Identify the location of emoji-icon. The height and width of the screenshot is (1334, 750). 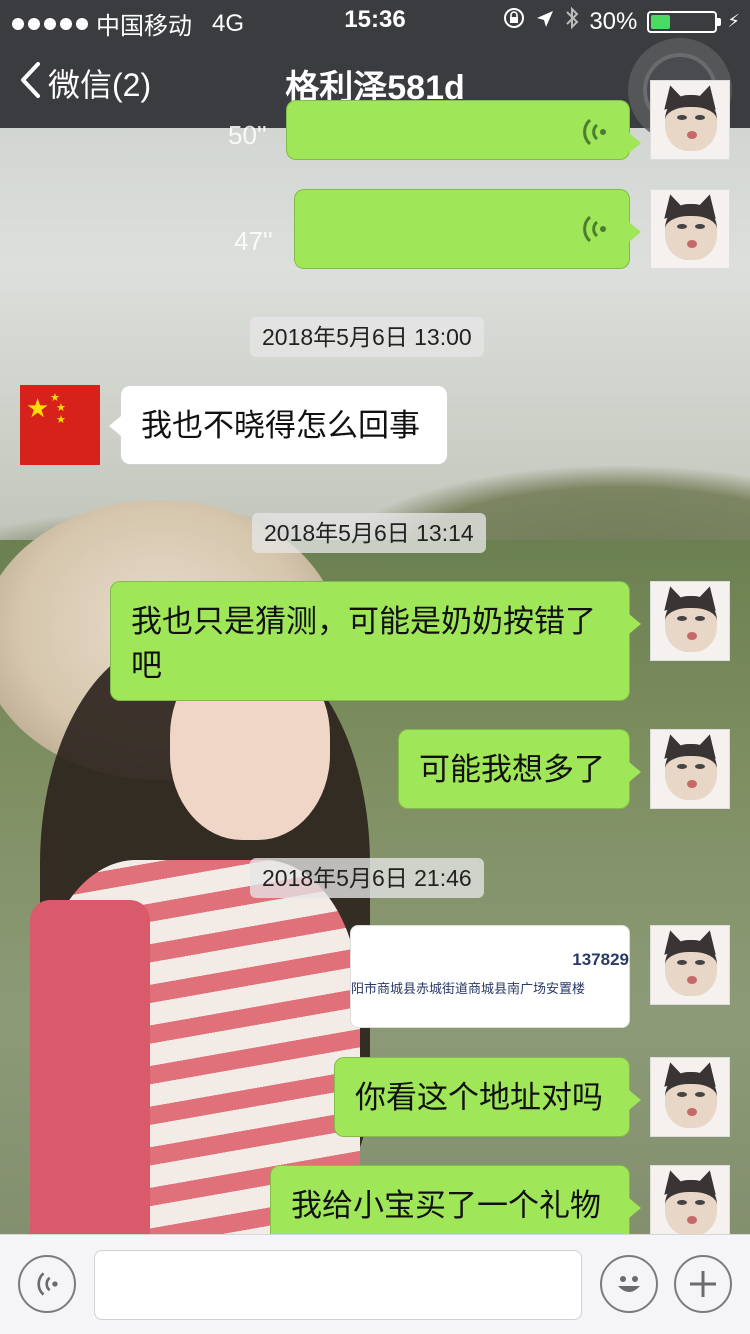
(629, 1284).